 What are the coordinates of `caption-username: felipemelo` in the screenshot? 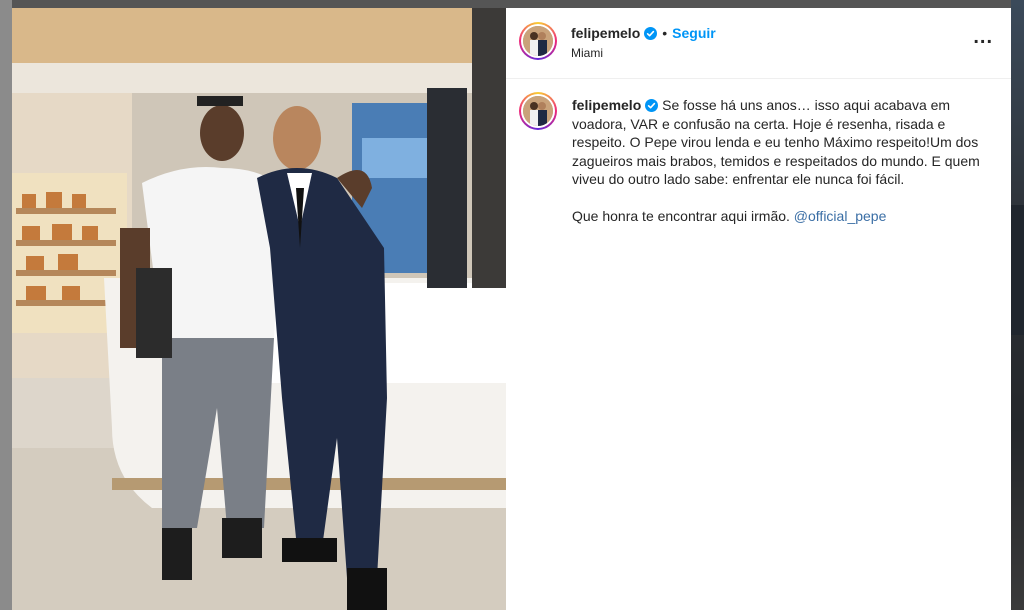 It's located at (606, 105).